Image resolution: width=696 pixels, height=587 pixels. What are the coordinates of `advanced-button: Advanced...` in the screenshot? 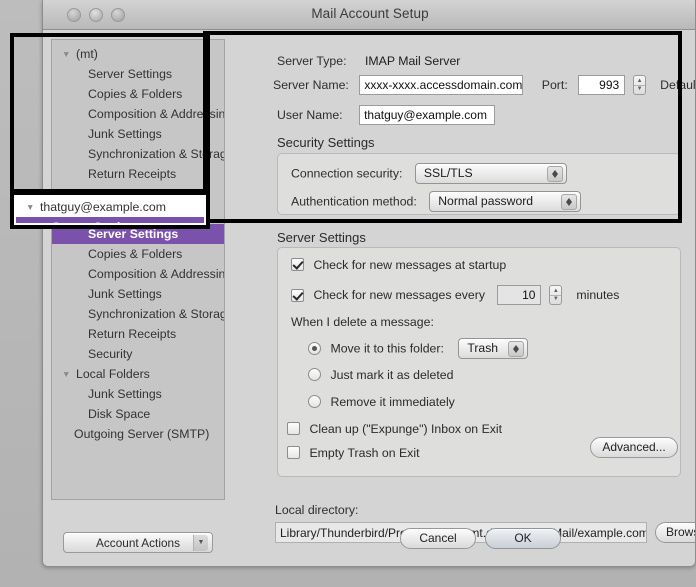 It's located at (634, 447).